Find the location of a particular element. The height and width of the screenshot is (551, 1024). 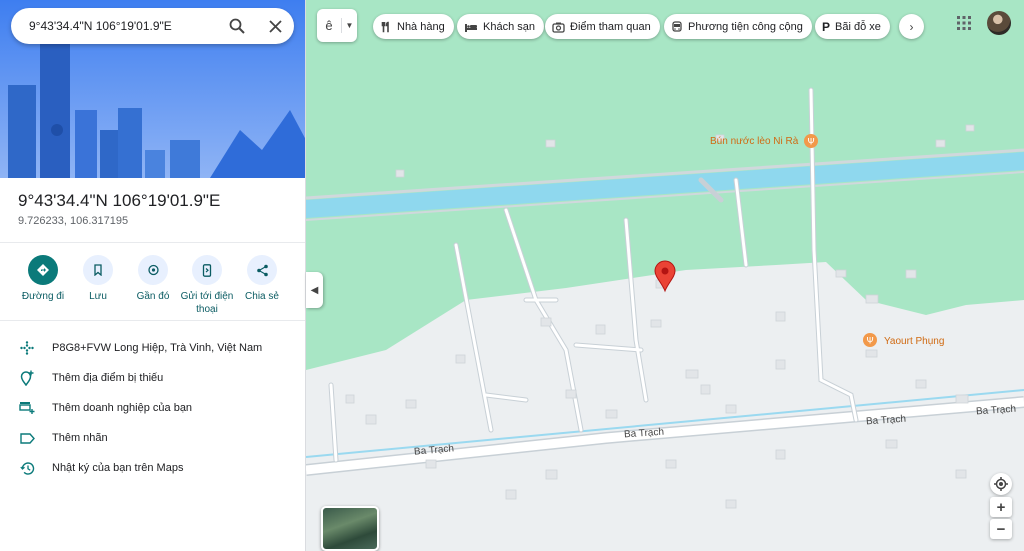

add-label-row: Thêm nhãn is located at coordinates (152, 438).